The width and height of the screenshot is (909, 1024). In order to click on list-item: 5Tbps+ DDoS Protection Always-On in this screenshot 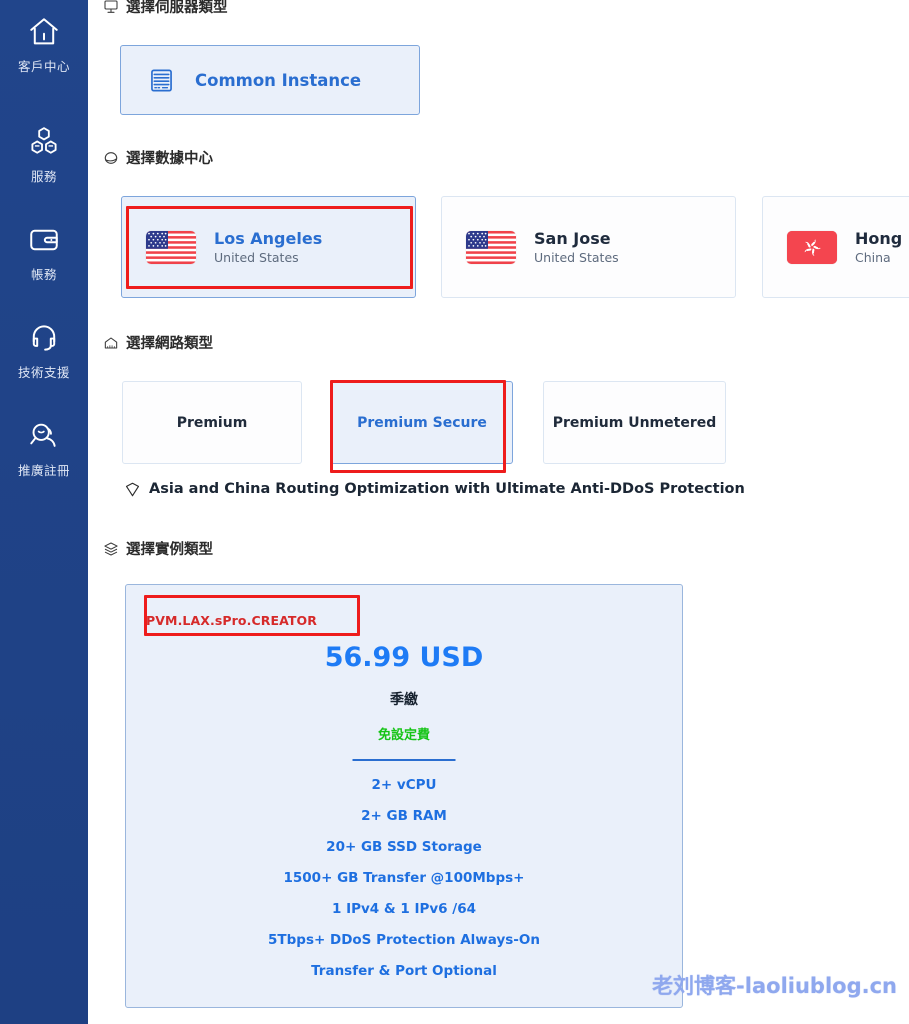, I will do `click(404, 940)`.